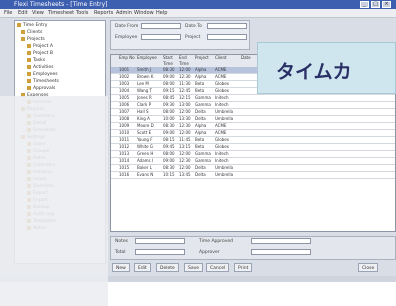 Image resolution: width=396 pixels, height=306 pixels. I want to click on table-cell: Umbrella, so click(226, 175).